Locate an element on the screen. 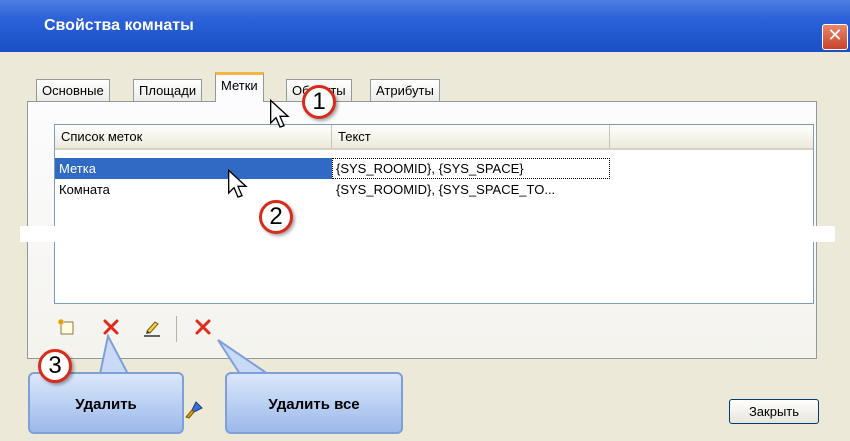 The image size is (850, 441). delete-all-tooltip: Удалить все is located at coordinates (314, 403).